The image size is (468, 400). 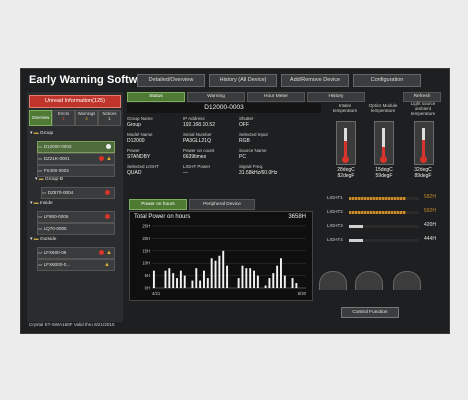 What do you see at coordinates (76, 171) in the screenshot?
I see `device-item-fx400: ▭ FX400-0002` at bounding box center [76, 171].